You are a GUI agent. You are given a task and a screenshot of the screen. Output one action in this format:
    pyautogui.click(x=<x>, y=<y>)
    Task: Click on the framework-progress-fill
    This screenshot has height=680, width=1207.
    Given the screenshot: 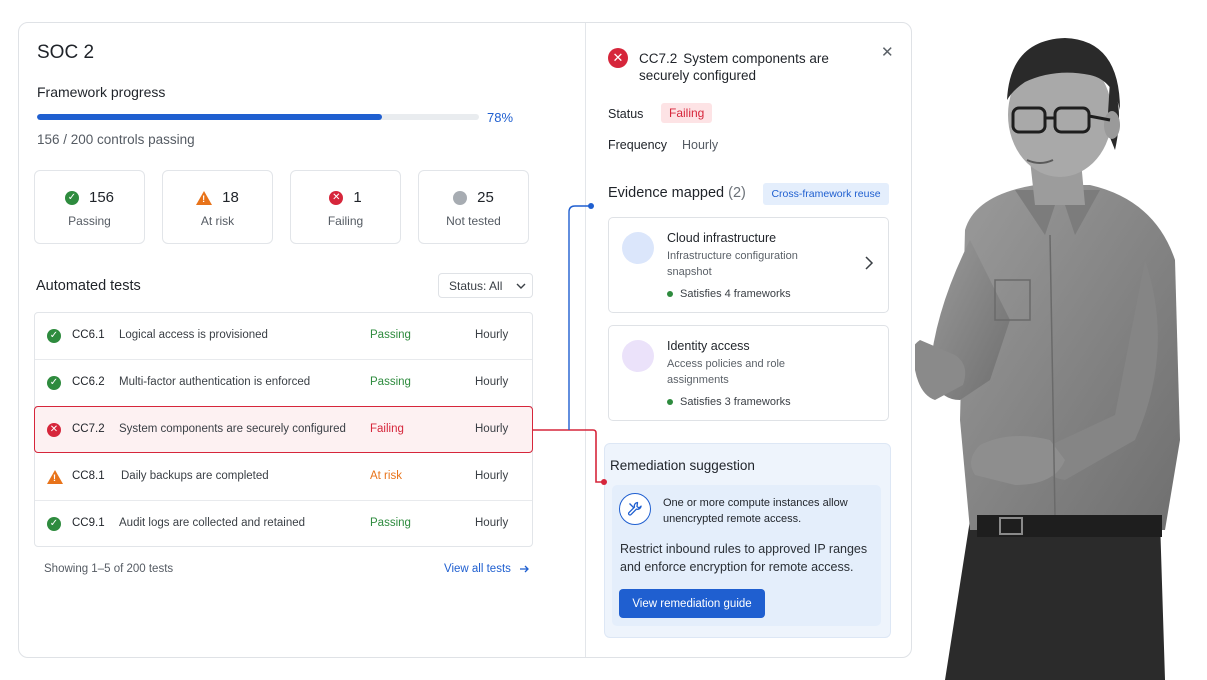 What is the action you would take?
    pyautogui.click(x=209, y=117)
    